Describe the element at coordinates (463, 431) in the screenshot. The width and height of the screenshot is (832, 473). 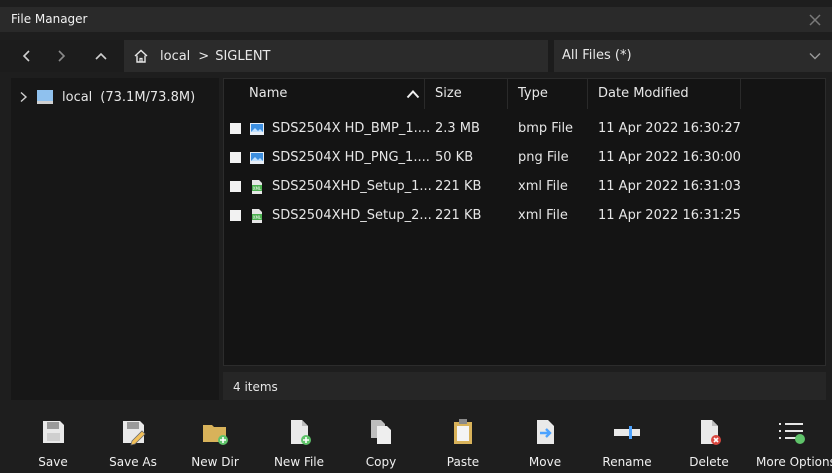
I see `paste-icon` at that location.